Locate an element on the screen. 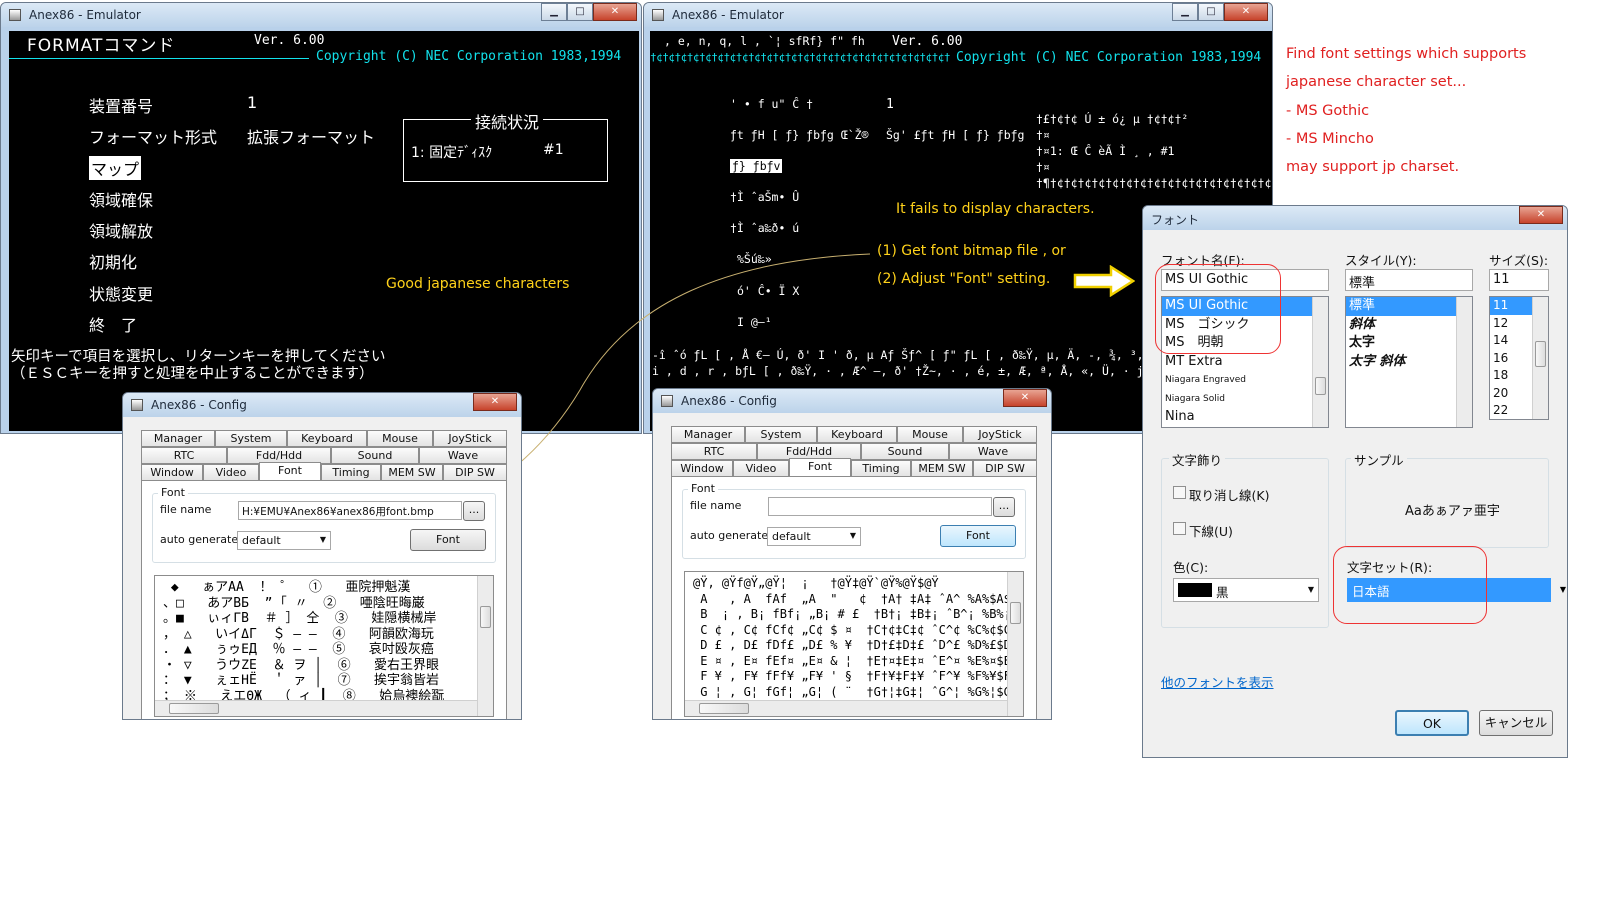 The width and height of the screenshot is (1600, 900). menu-format-type: フォーマット形式 is located at coordinates (153, 136).